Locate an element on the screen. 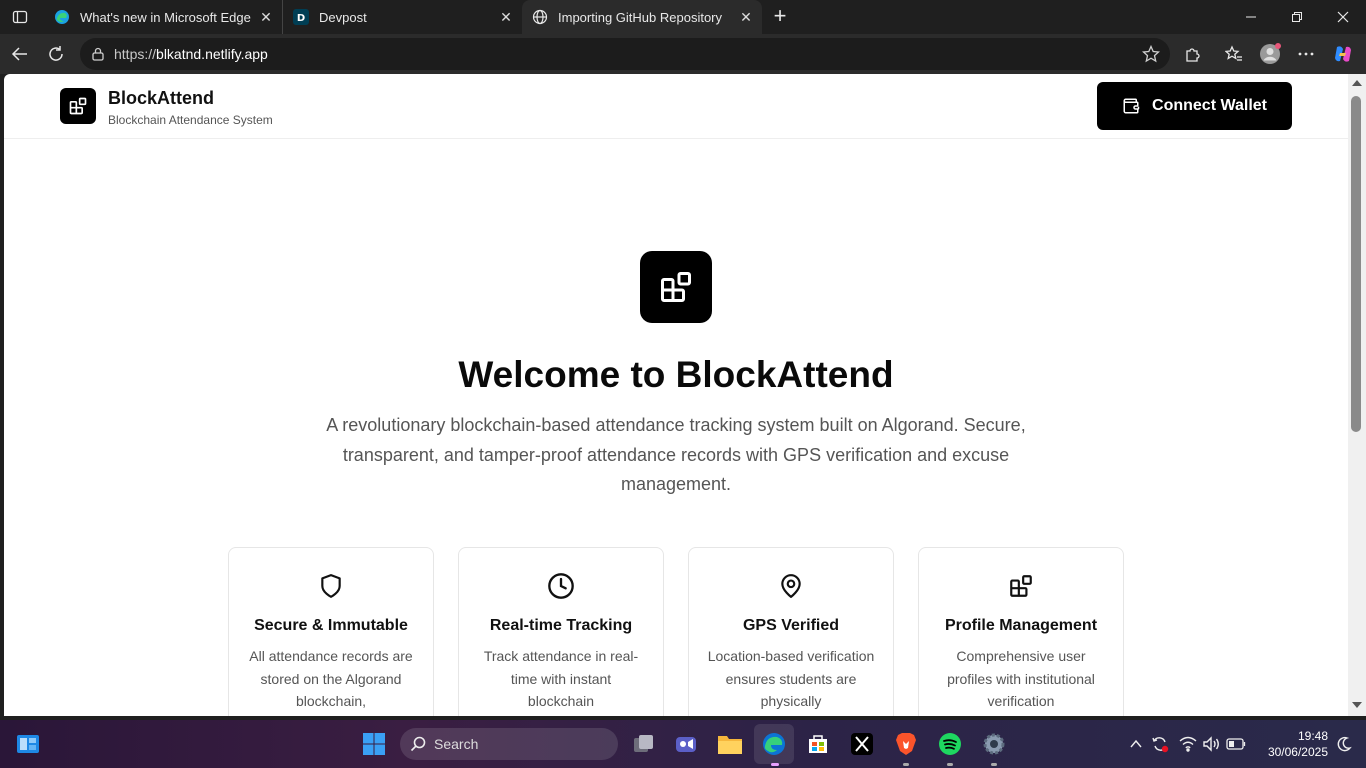  browser-tab-edge-news: What's new in Microsoft Edge ✕ is located at coordinates (163, 17).